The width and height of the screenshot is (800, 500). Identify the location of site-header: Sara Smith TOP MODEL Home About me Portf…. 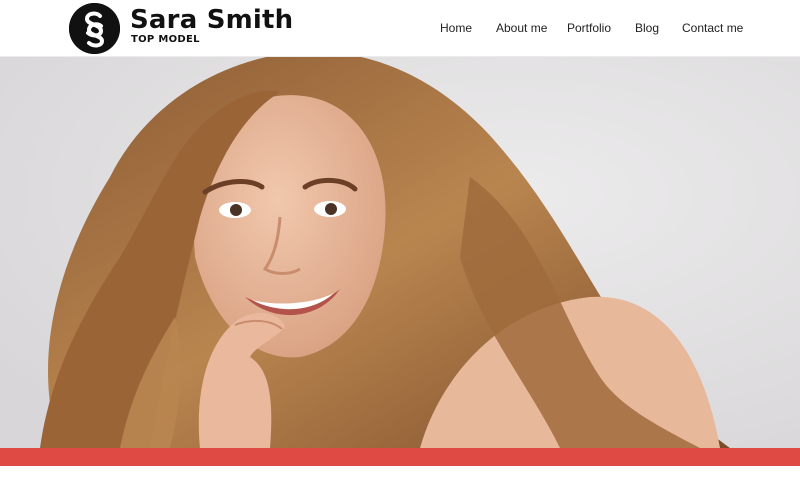
(400, 28).